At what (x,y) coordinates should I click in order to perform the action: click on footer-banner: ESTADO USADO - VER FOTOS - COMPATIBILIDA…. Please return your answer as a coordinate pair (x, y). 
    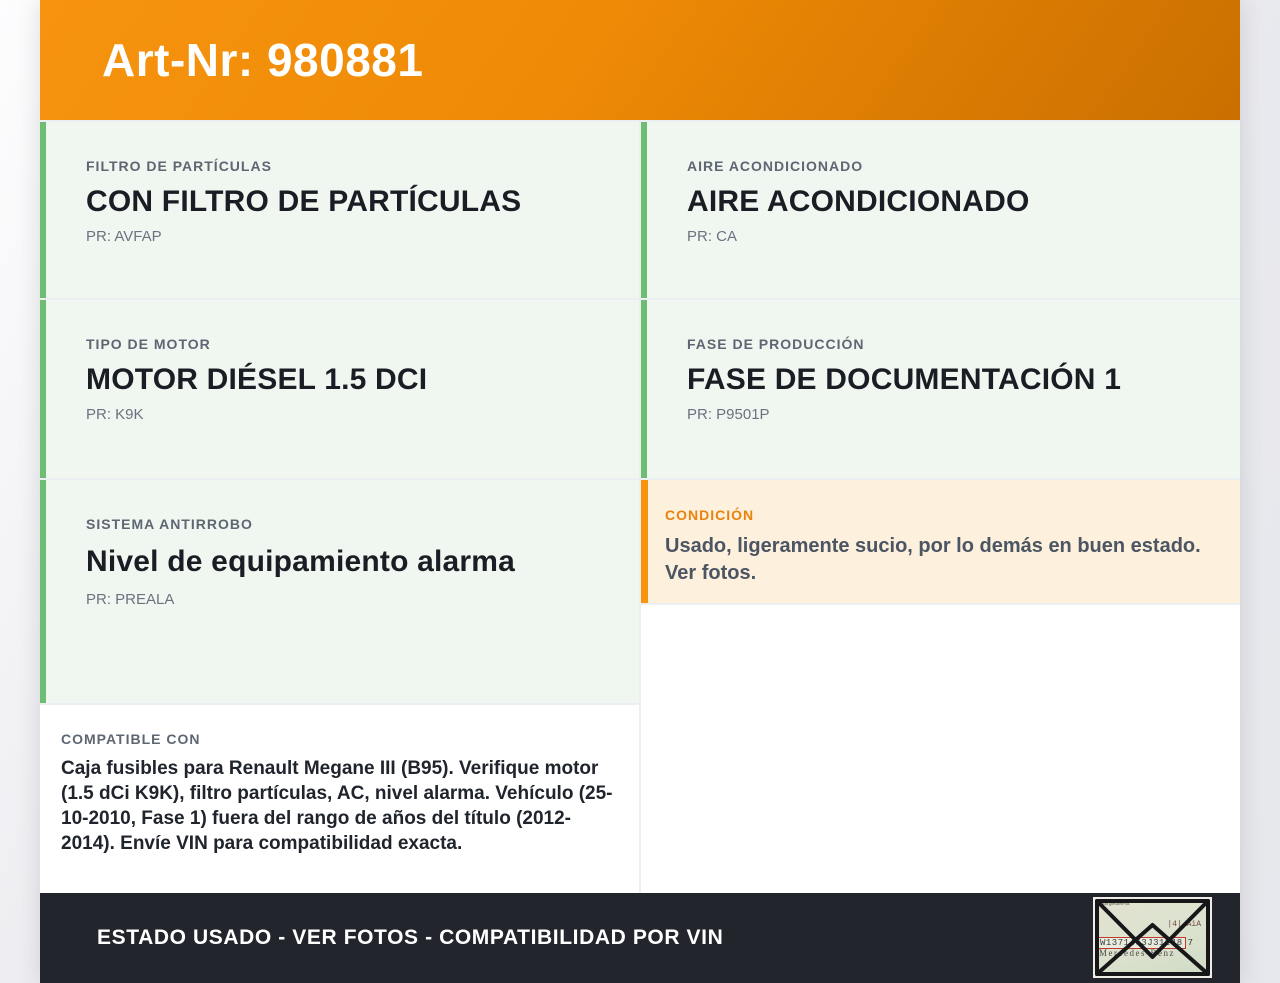
    Looking at the image, I should click on (640, 938).